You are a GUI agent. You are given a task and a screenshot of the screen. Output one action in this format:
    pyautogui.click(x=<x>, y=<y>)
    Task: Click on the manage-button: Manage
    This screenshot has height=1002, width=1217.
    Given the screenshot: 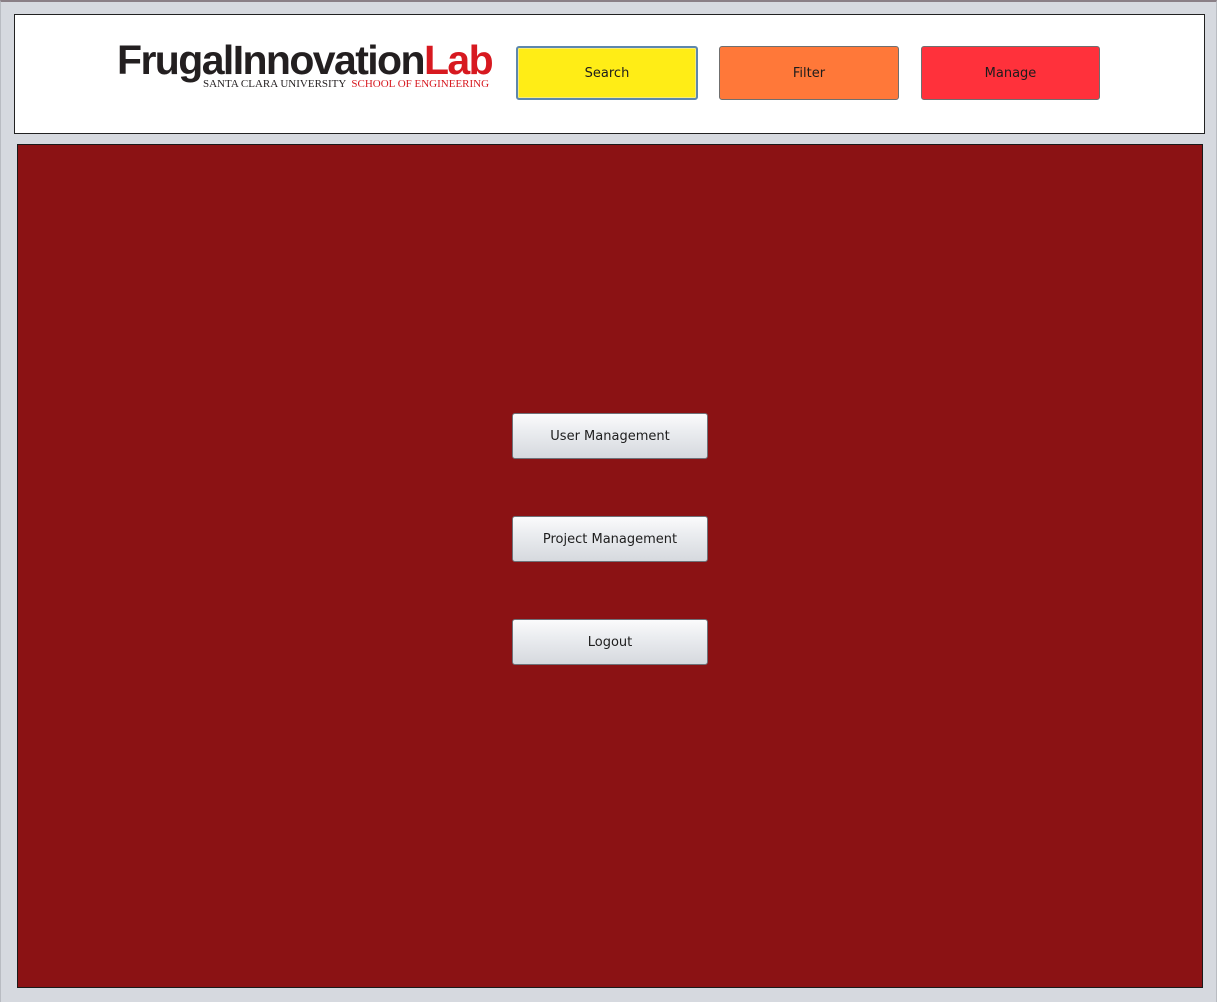 What is the action you would take?
    pyautogui.click(x=1010, y=73)
    